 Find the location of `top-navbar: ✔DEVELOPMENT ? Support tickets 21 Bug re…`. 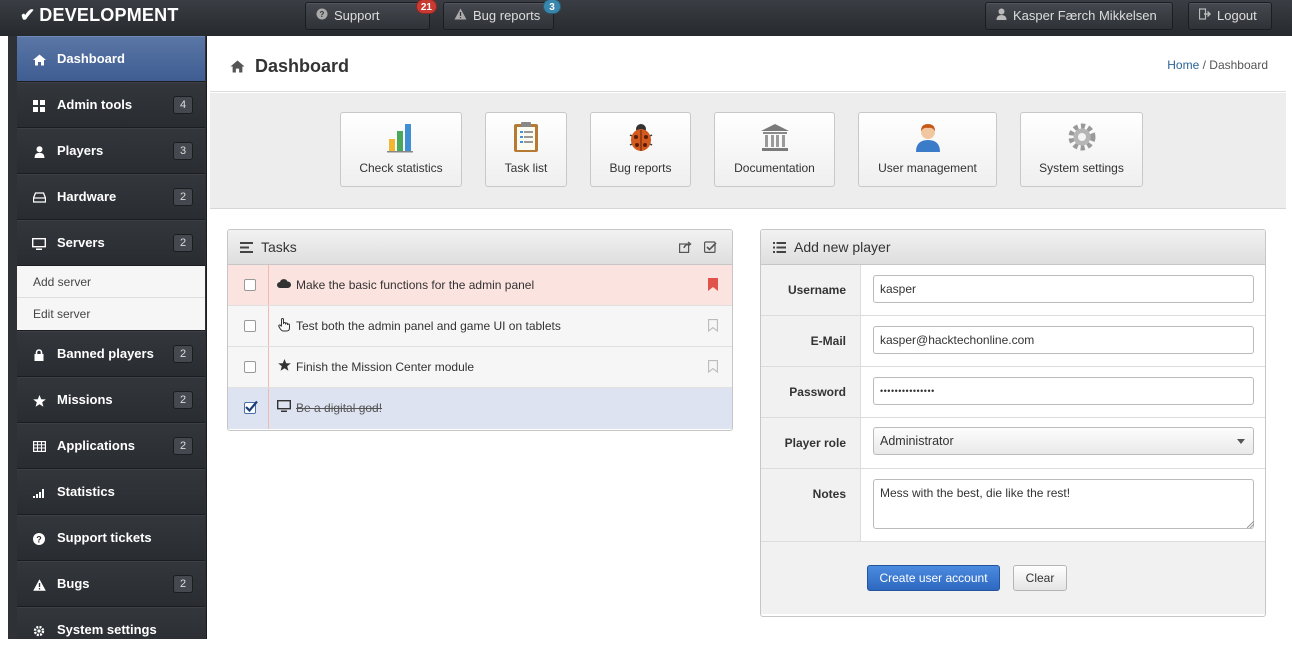

top-navbar: ✔DEVELOPMENT ? Support tickets 21 Bug re… is located at coordinates (646, 24).